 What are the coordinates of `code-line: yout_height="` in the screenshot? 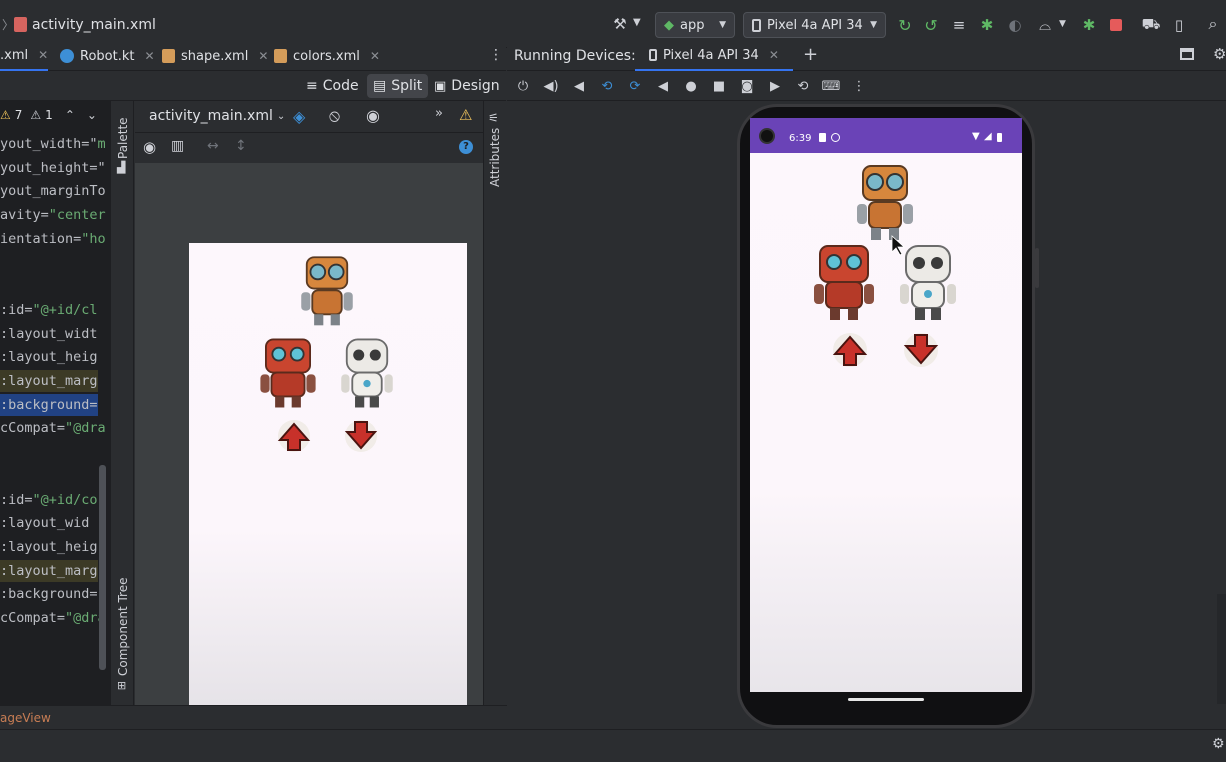 It's located at (53, 168).